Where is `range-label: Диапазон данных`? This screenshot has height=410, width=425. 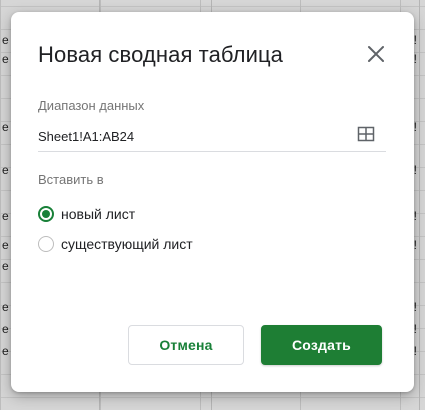 range-label: Диапазон данных is located at coordinates (91, 105).